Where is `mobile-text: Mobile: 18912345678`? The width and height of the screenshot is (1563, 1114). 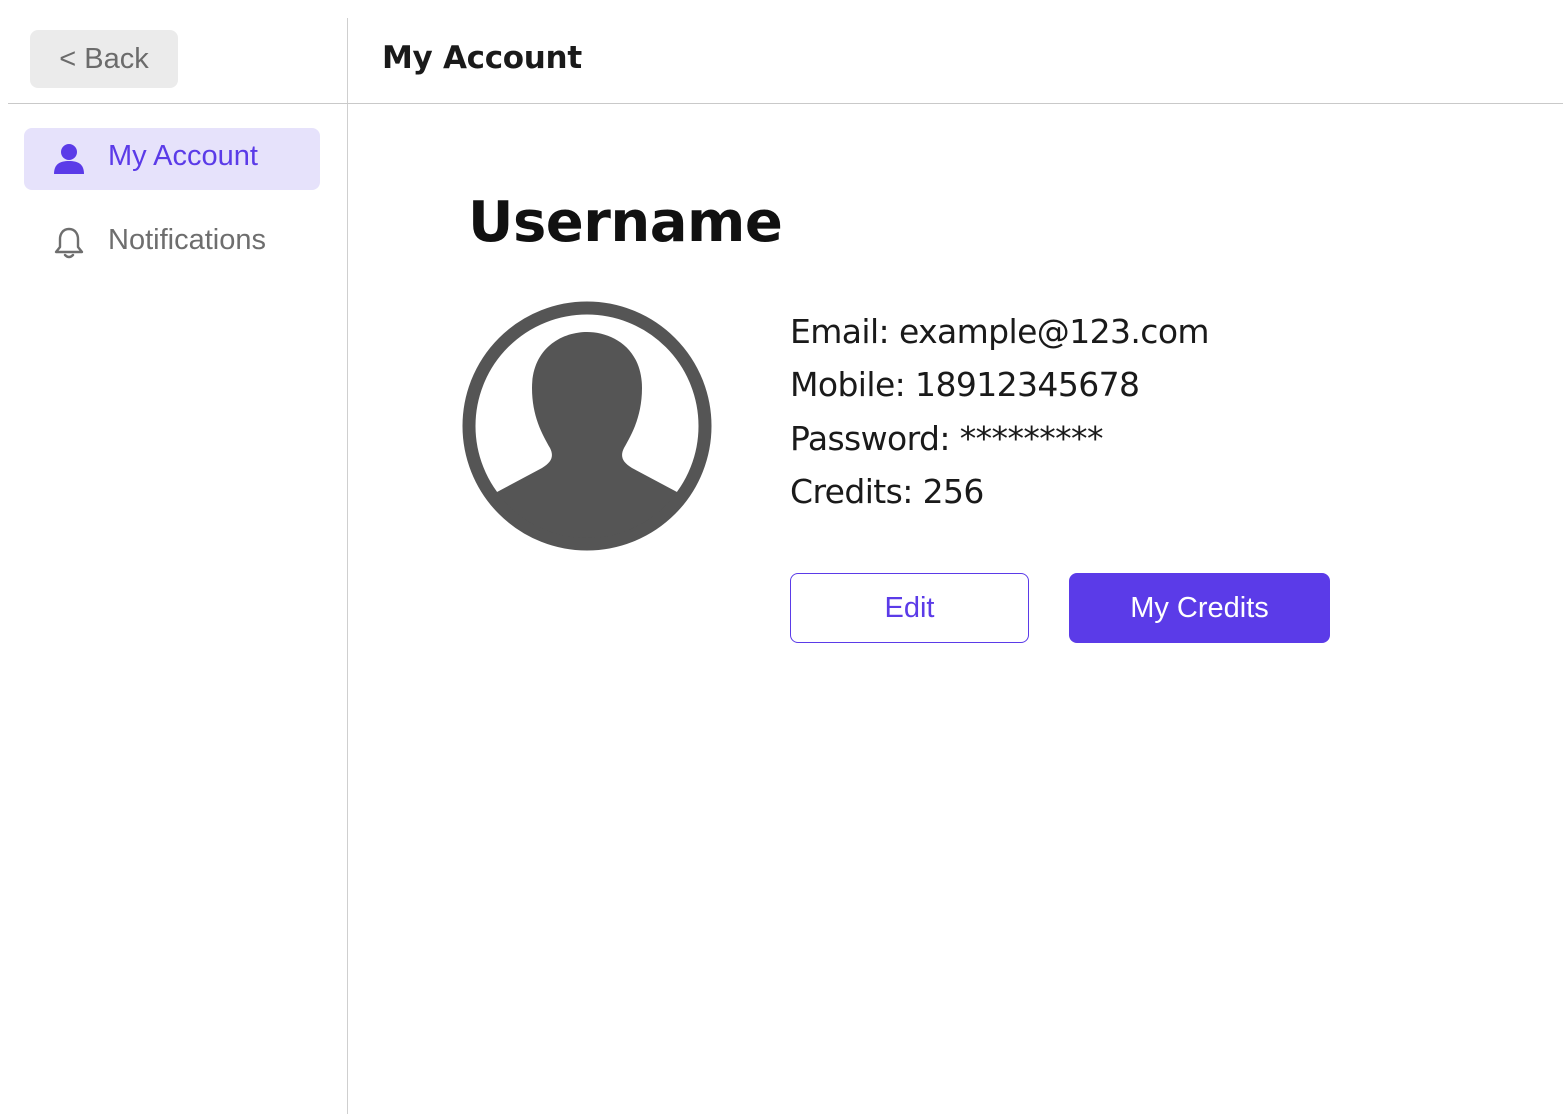
mobile-text: Mobile: 18912345678 is located at coordinates (965, 384).